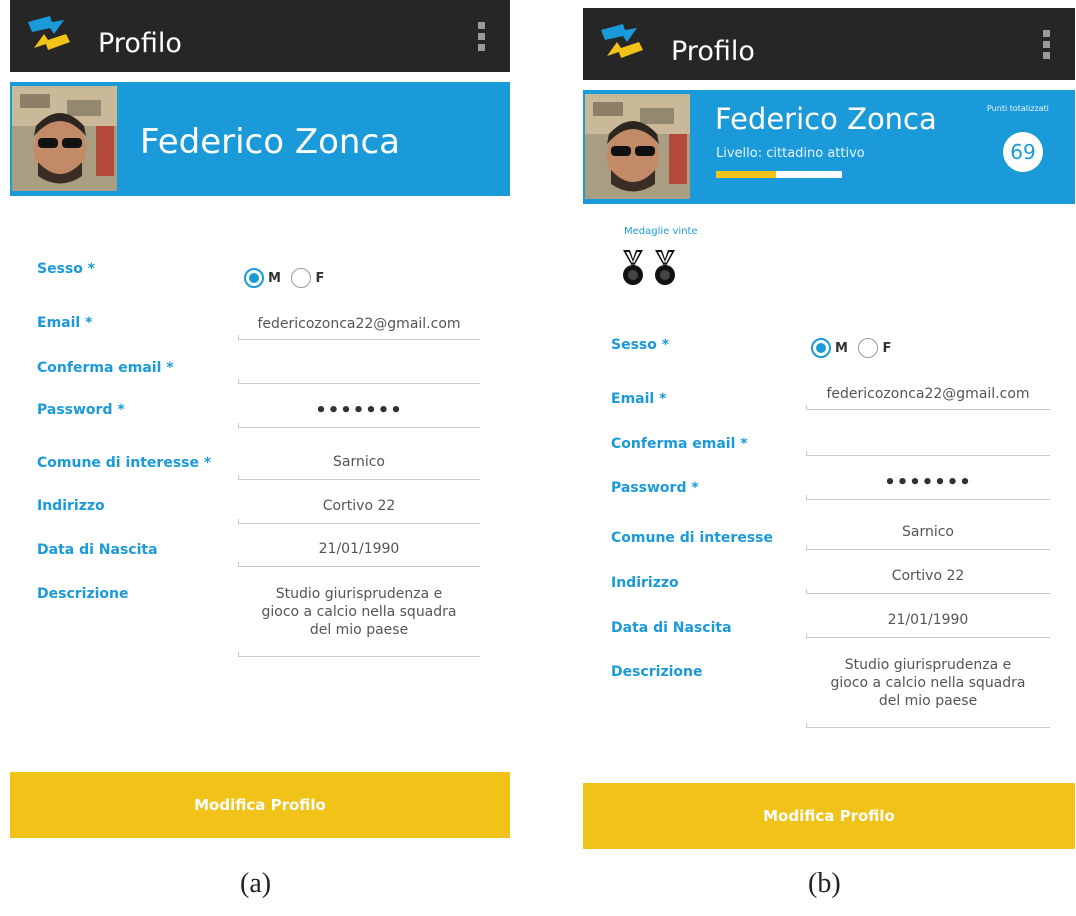 The height and width of the screenshot is (916, 1076). Describe the element at coordinates (661, 231) in the screenshot. I see `medals-label: Medaglie vinte` at that location.